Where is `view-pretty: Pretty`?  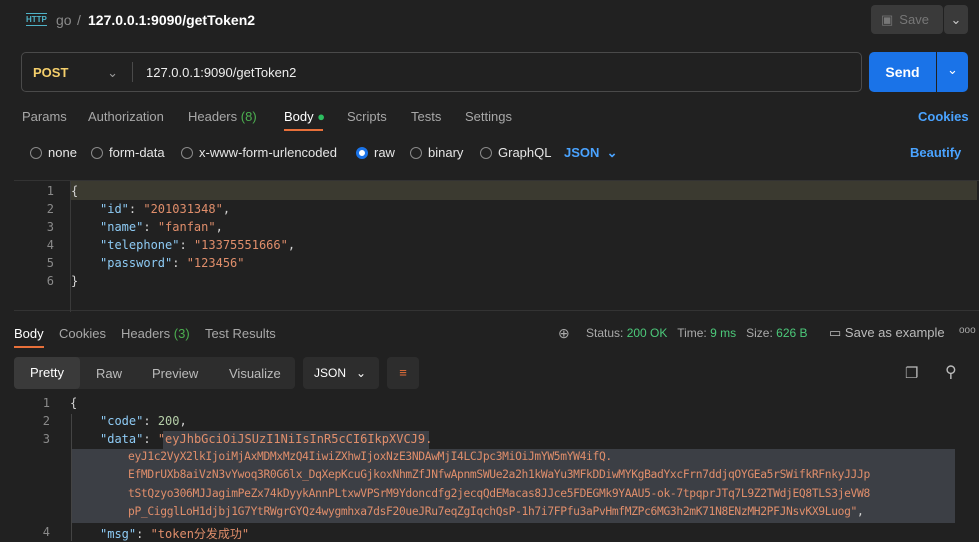
view-pretty: Pretty is located at coordinates (47, 373).